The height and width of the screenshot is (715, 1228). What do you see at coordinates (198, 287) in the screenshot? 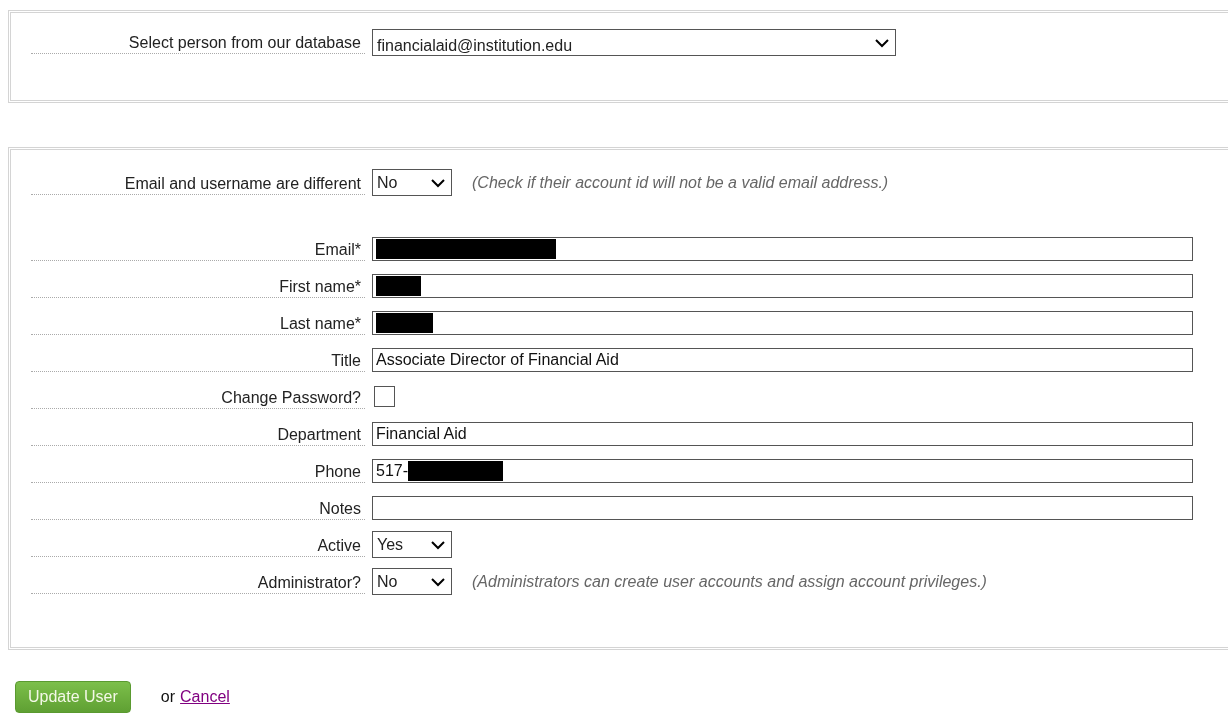
I see `field-label: First name*` at bounding box center [198, 287].